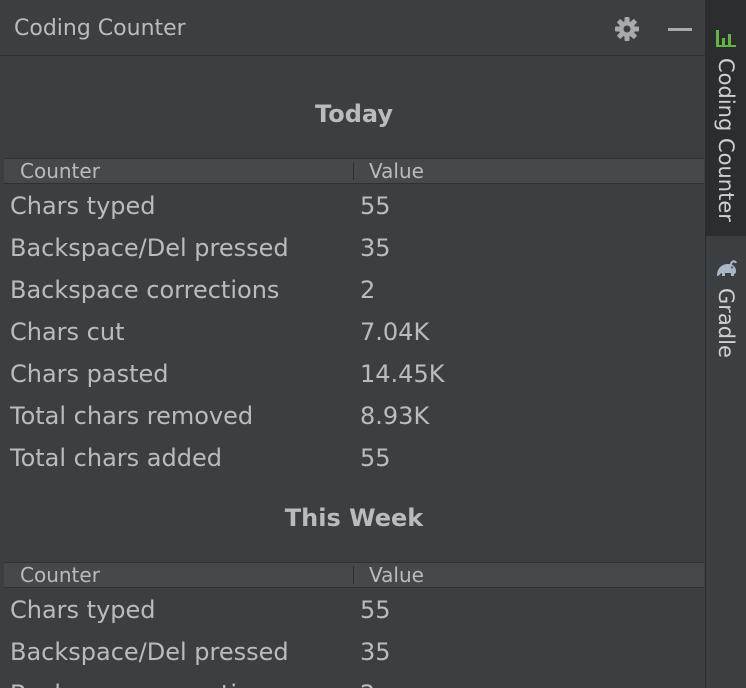 The image size is (746, 688). What do you see at coordinates (354, 114) in the screenshot?
I see `section-title-today: Today` at bounding box center [354, 114].